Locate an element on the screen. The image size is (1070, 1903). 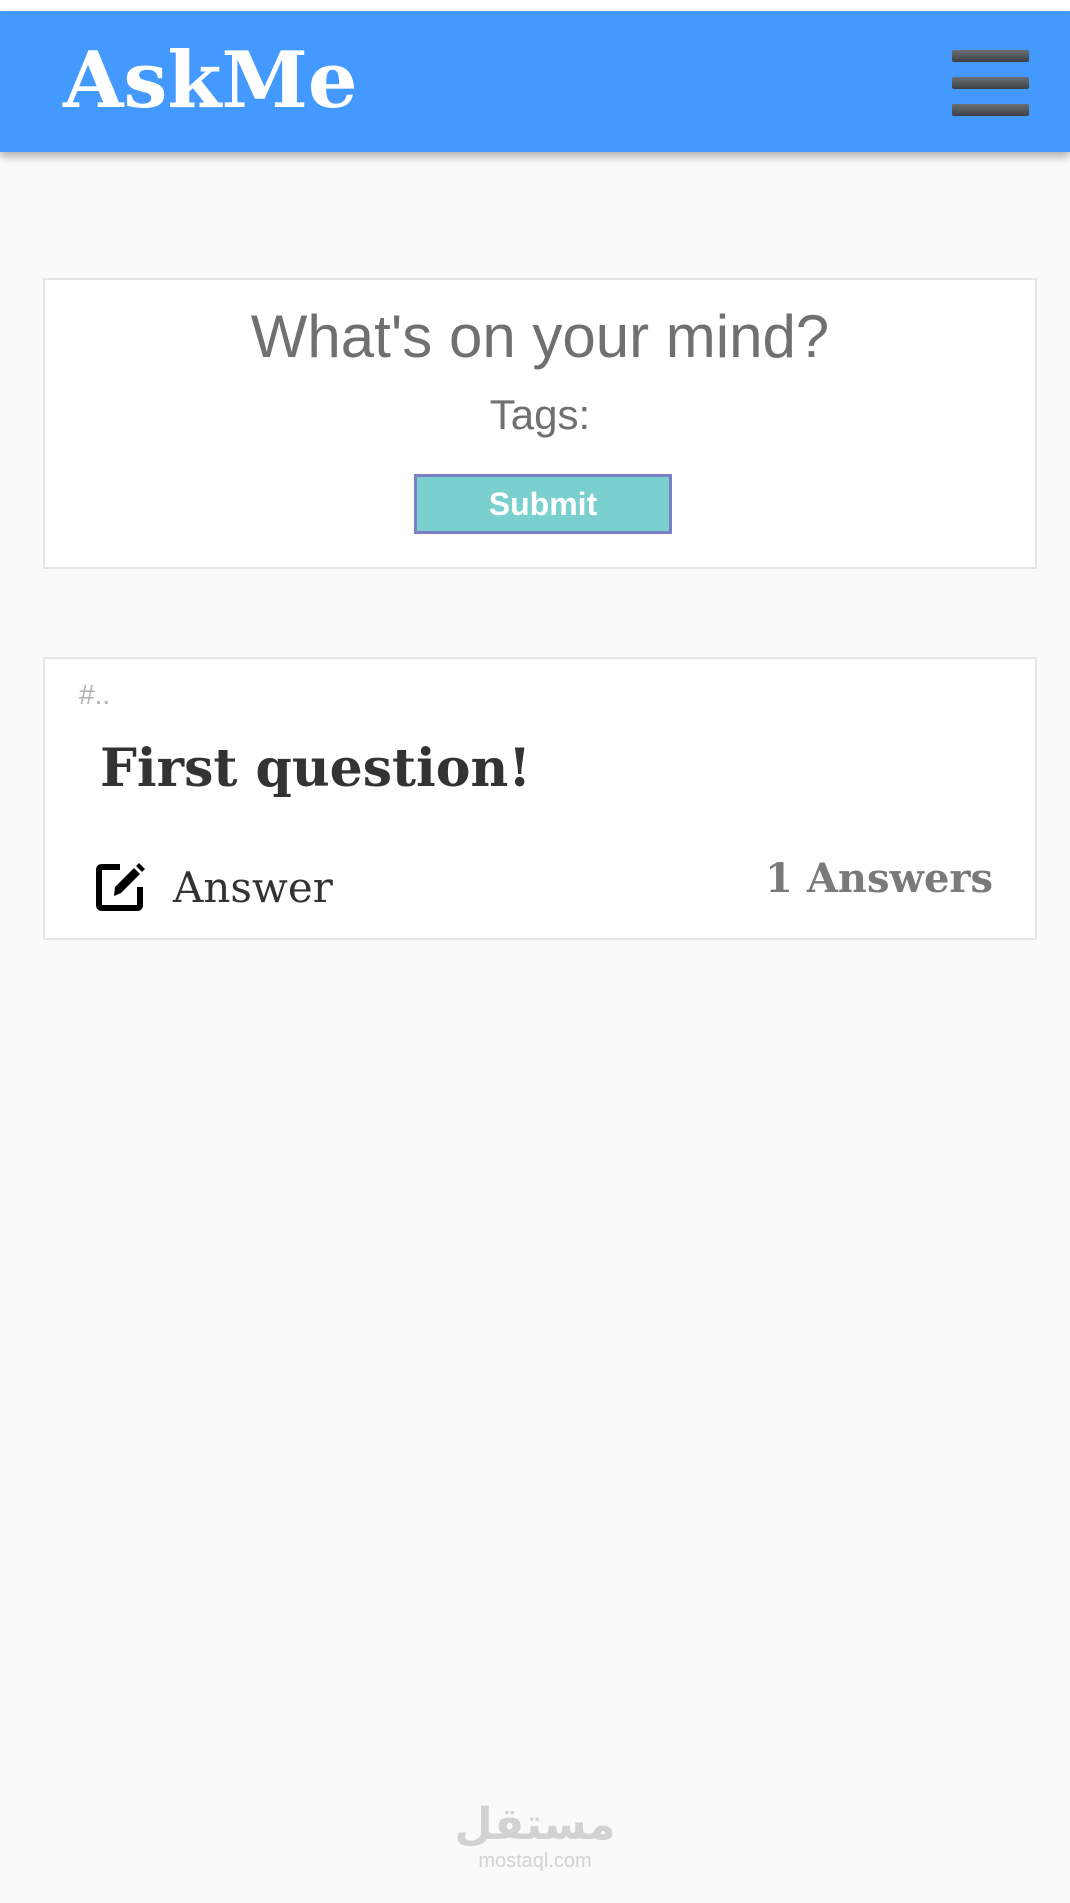
question-input: What's on your mind? is located at coordinates (540, 337).